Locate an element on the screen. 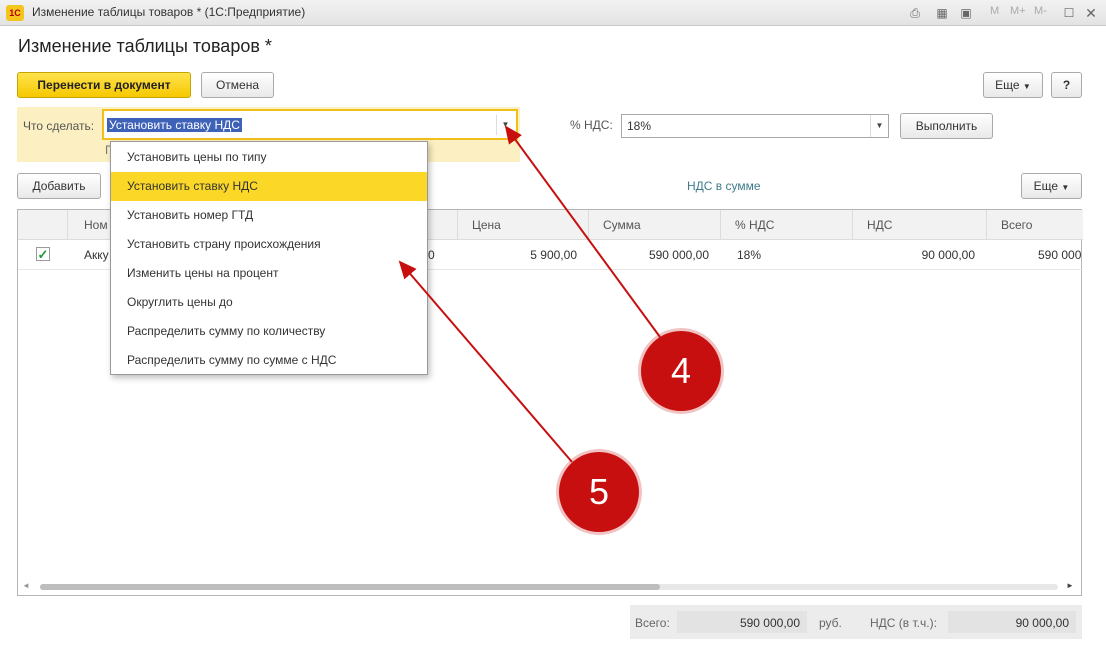  annotation-marker-5: 5 is located at coordinates (599, 492).